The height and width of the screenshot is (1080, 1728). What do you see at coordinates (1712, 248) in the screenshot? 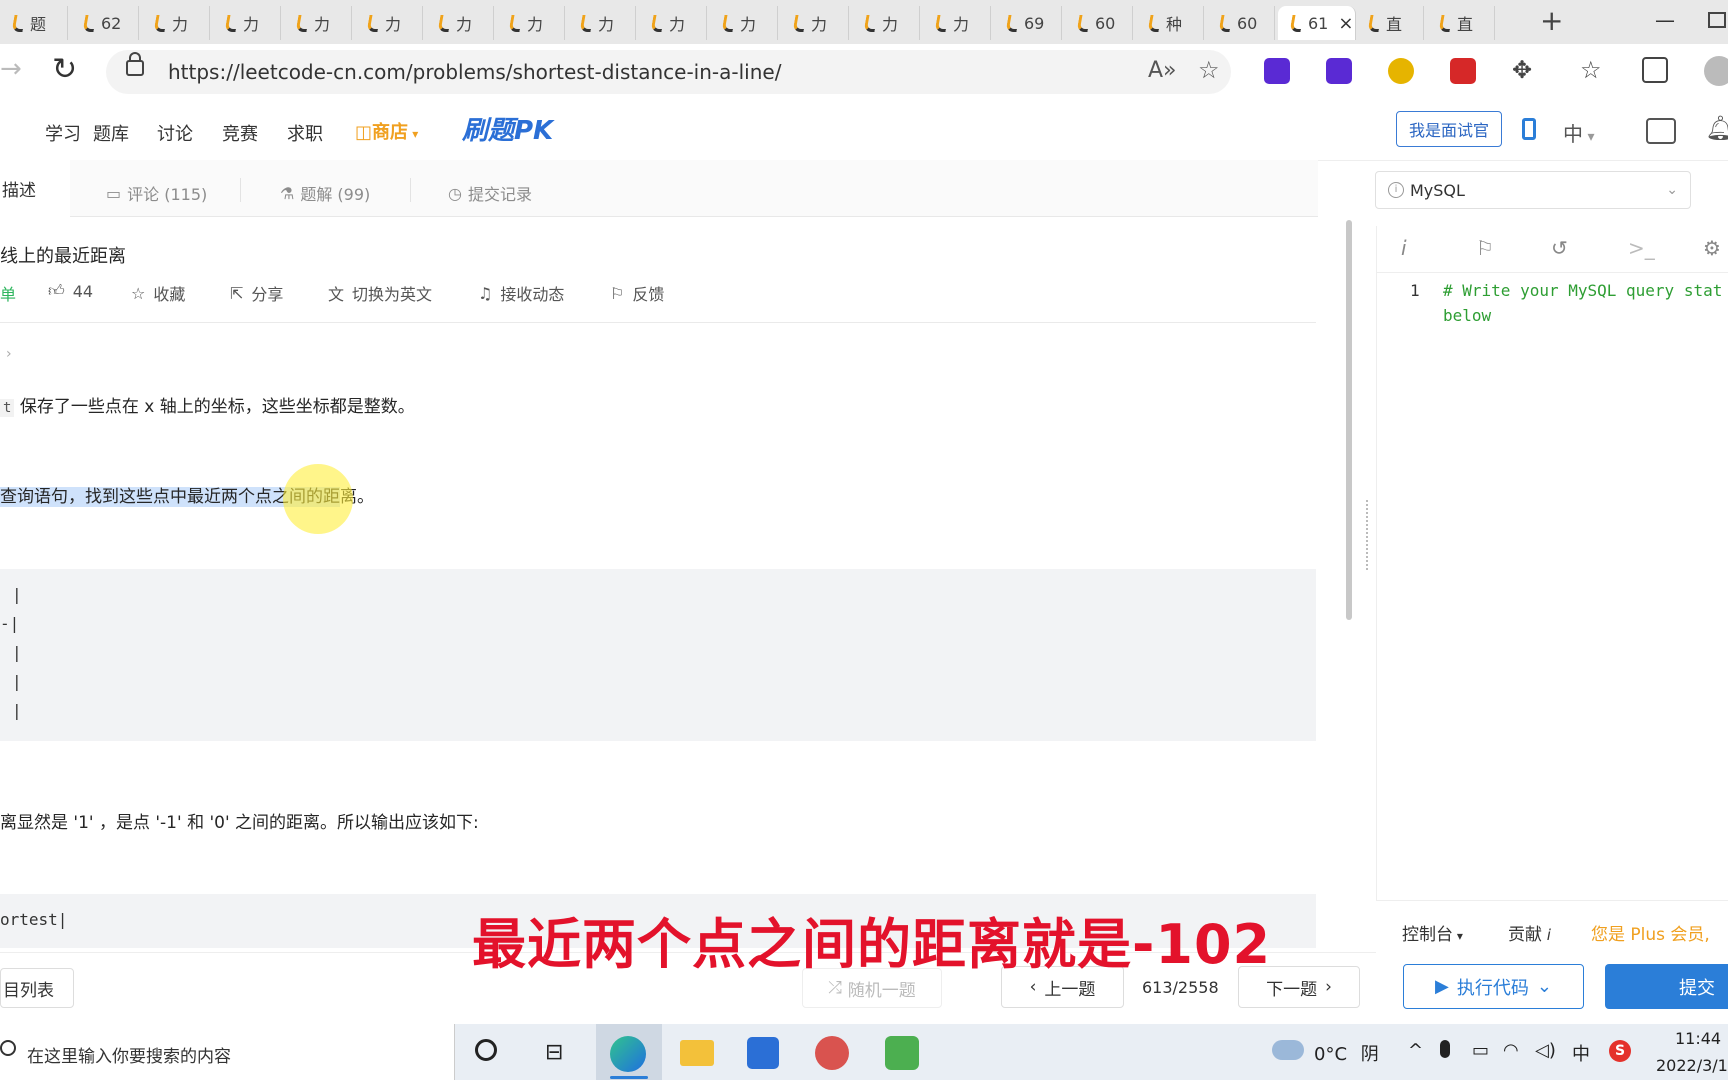
I see `settings-gear-icon: ⚙` at bounding box center [1712, 248].